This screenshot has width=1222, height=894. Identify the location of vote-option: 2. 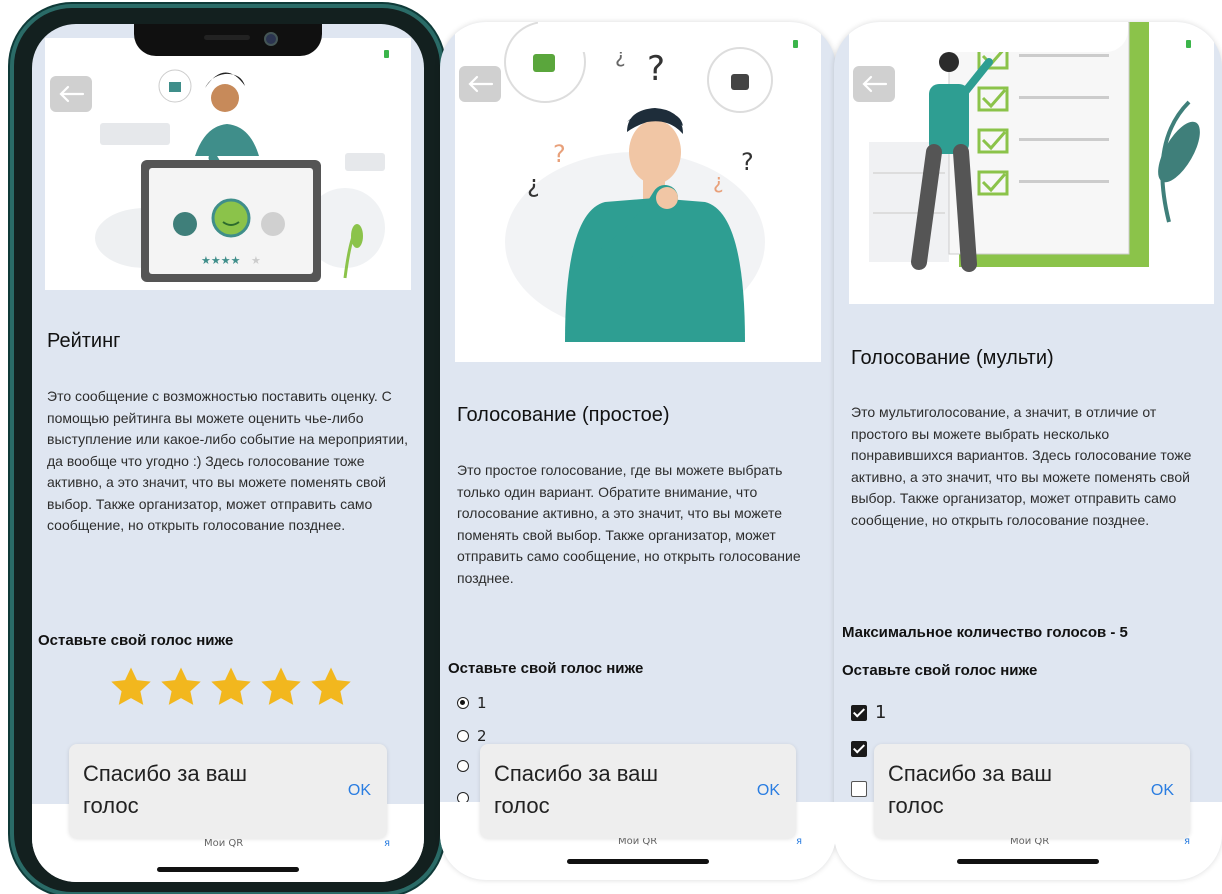
(472, 736).